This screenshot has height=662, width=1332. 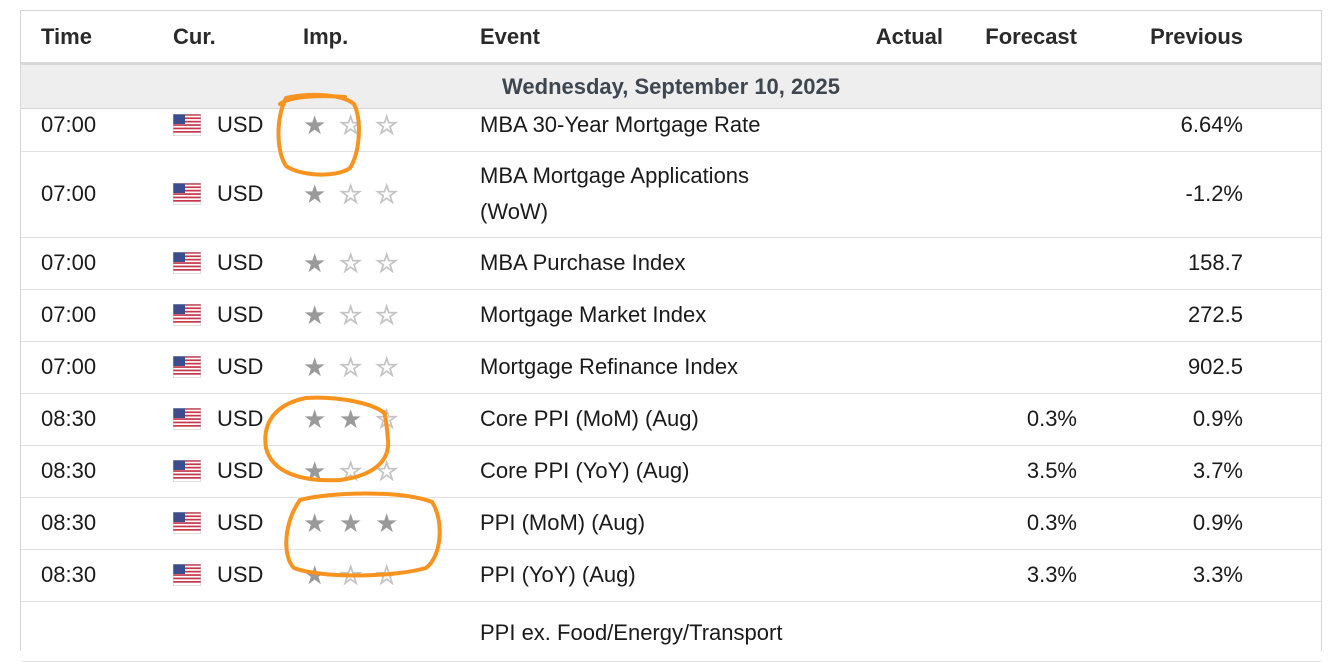 I want to click on row-event: MBA 30-Year Mortgage Rate, so click(x=650, y=125).